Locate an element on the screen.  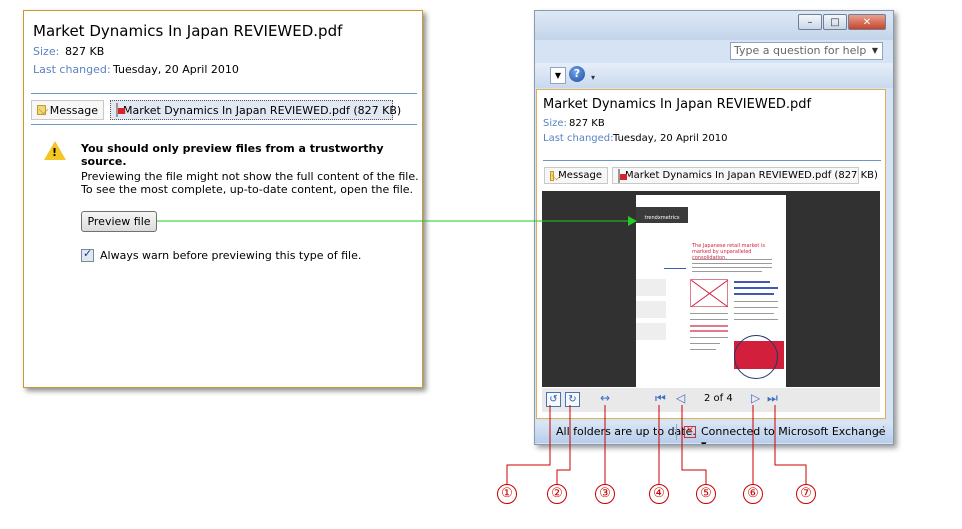
callout-5: ⑤ is located at coordinates (706, 494).